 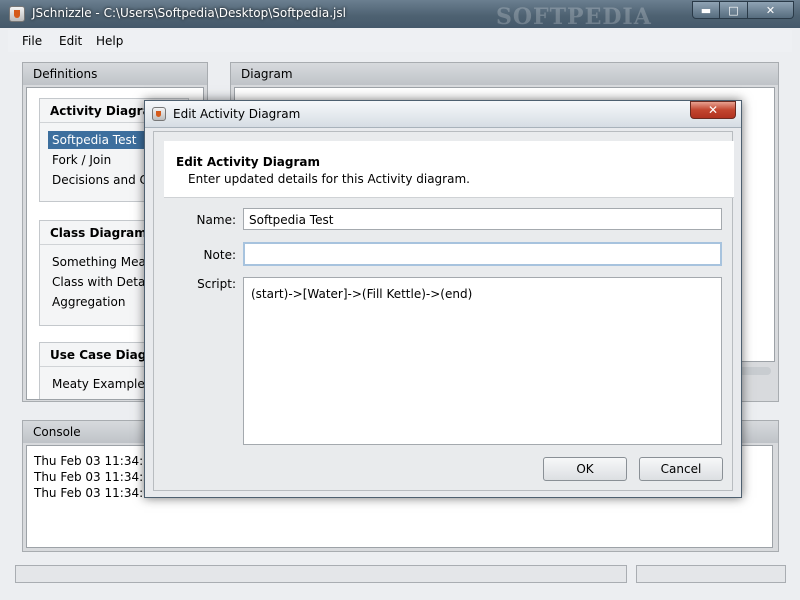 I want to click on menu-file: File, so click(x=32, y=41).